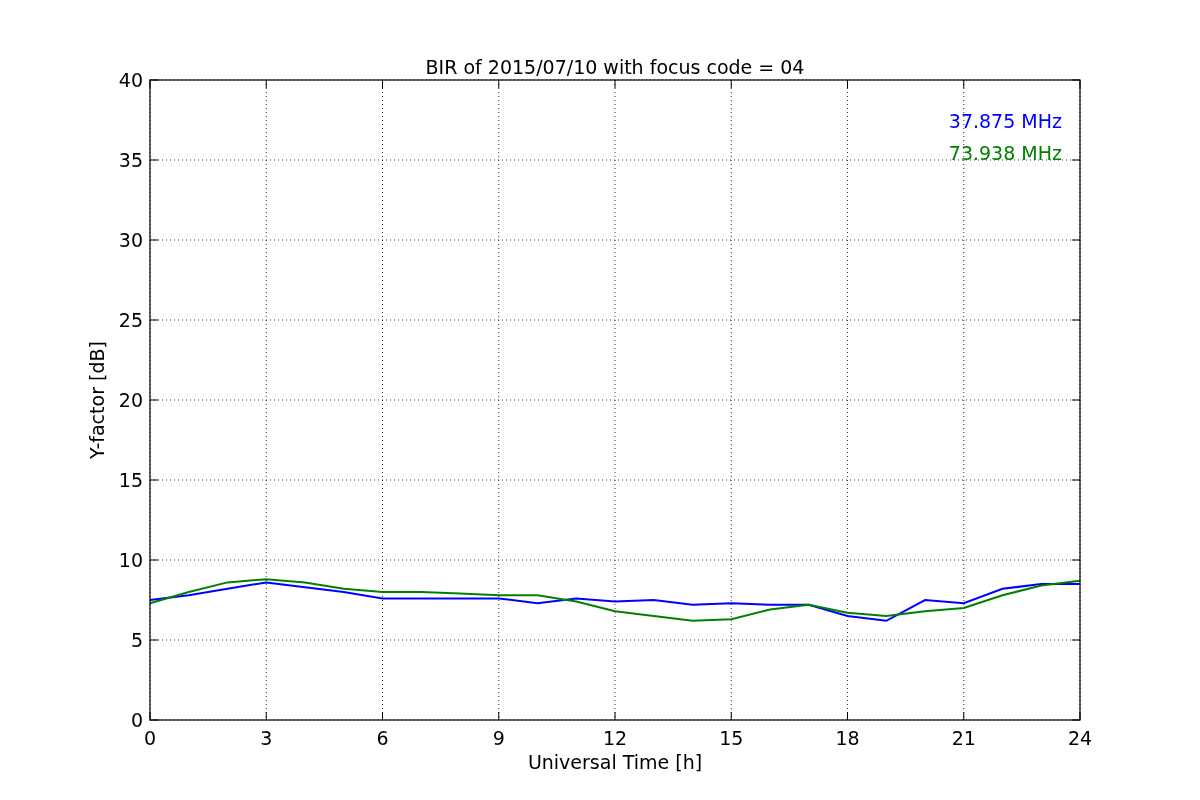 Image resolution: width=1200 pixels, height=800 pixels. Describe the element at coordinates (498, 738) in the screenshot. I see `x-tick-label: 9` at that location.